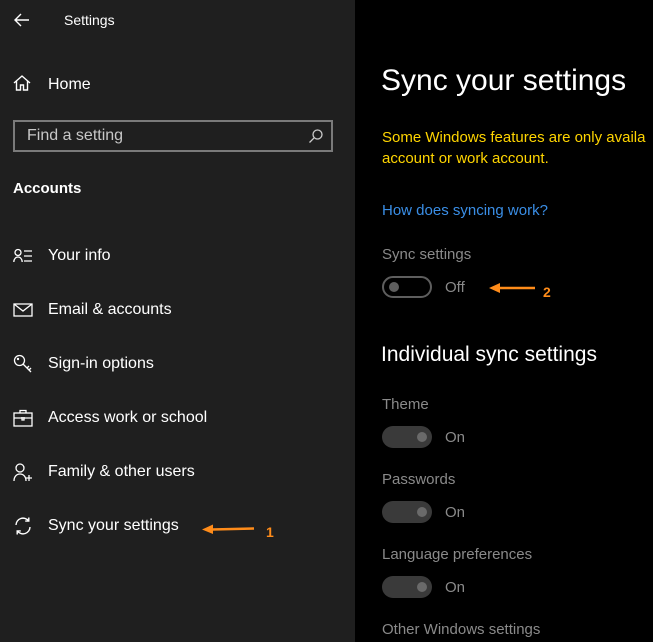 The image size is (653, 642). What do you see at coordinates (407, 512) in the screenshot?
I see `passwords-toggle` at bounding box center [407, 512].